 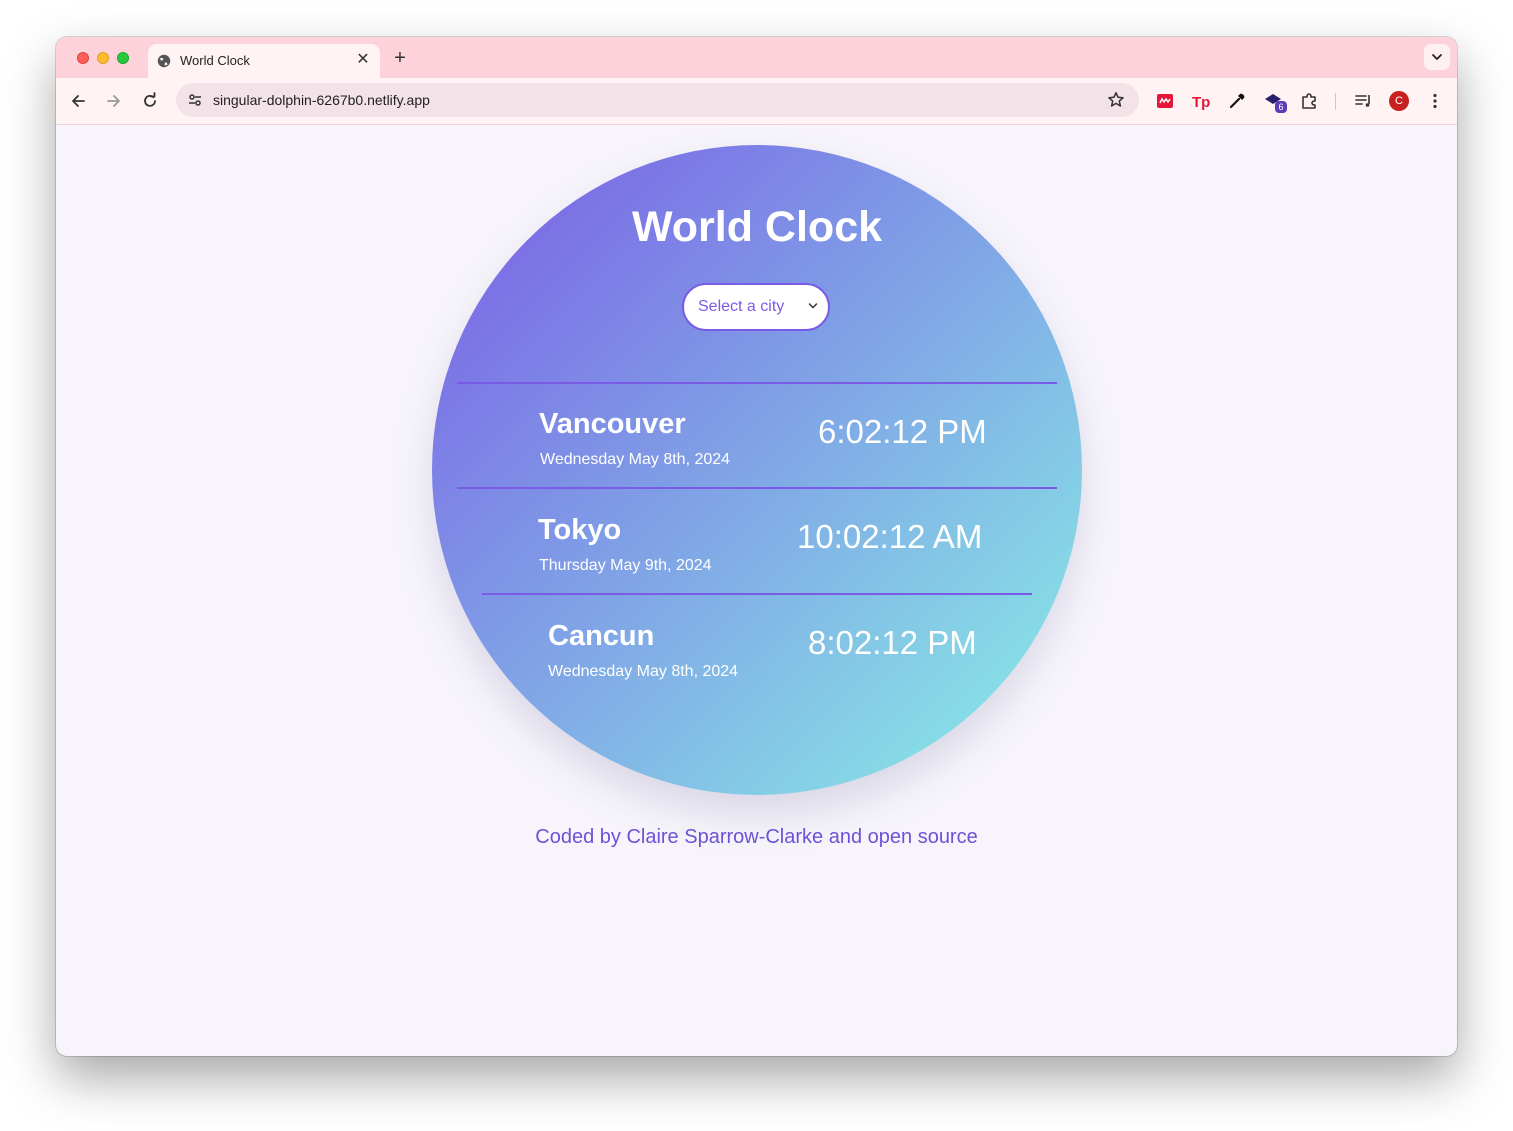 I want to click on eyedropper-icon, so click(x=1237, y=101).